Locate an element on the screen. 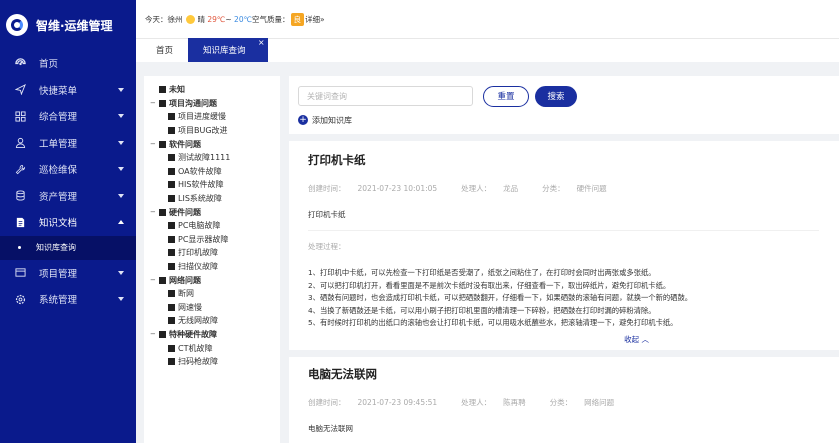 This screenshot has width=839, height=443. tree-item: PC电脑故障 is located at coordinates (215, 226).